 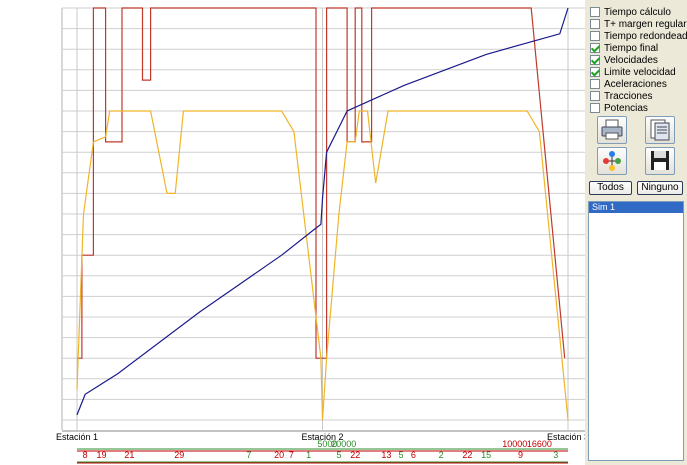 I want to click on station-label: Estación 3, so click(x=566, y=437).